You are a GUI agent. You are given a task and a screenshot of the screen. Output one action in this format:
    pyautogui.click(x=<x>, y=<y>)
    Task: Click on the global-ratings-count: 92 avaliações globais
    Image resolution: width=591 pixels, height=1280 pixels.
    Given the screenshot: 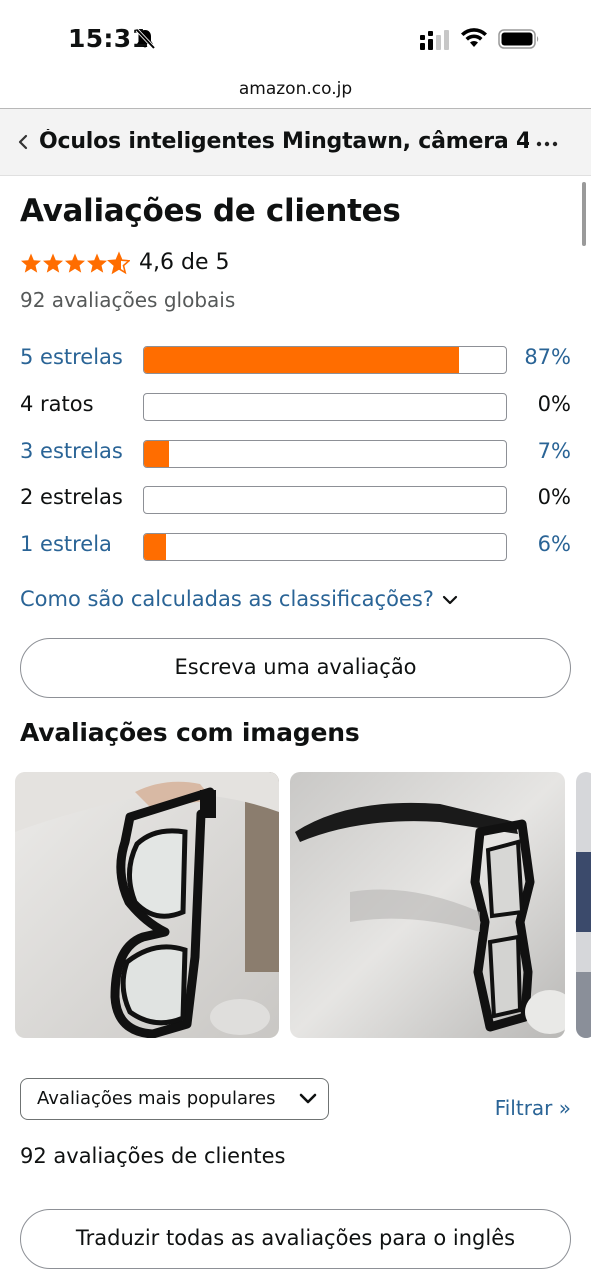 What is the action you would take?
    pyautogui.click(x=128, y=300)
    